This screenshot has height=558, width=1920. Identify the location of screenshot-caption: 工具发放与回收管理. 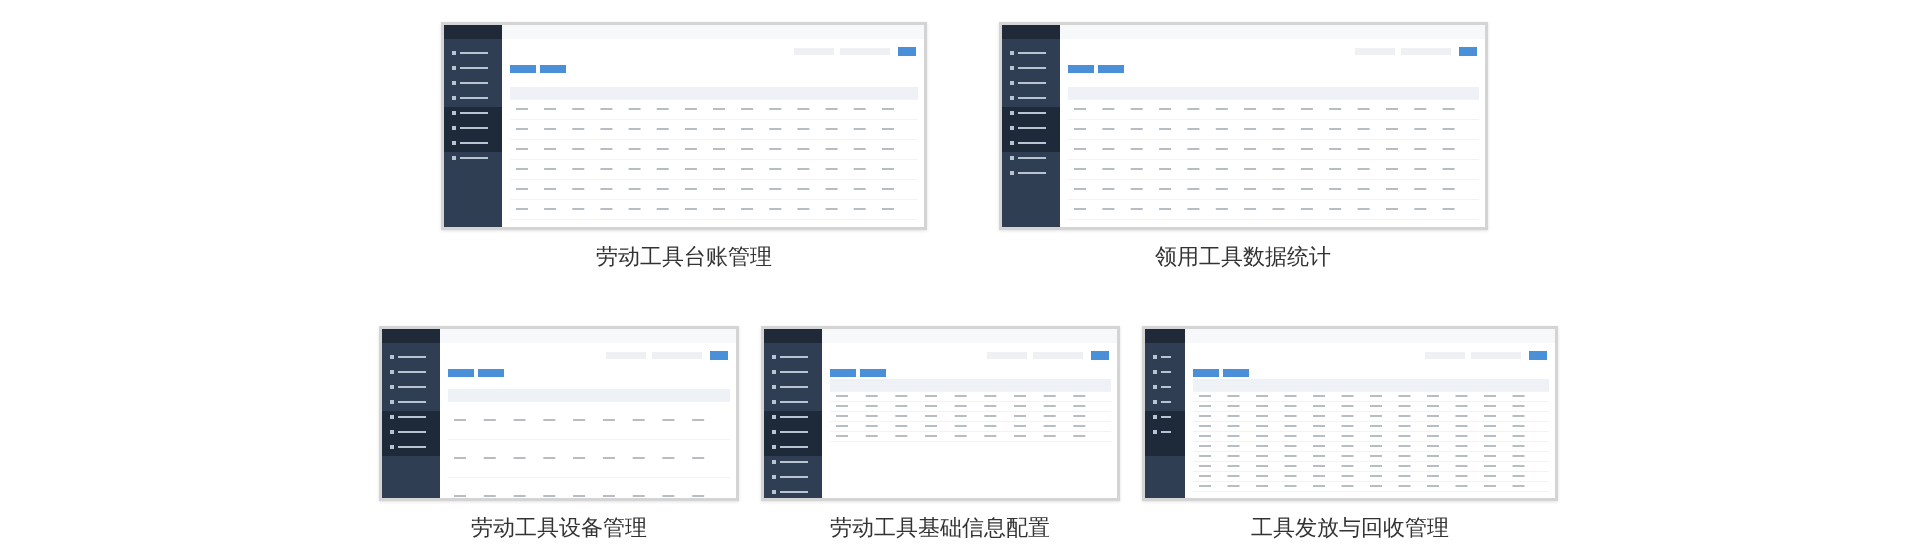
(1349, 528).